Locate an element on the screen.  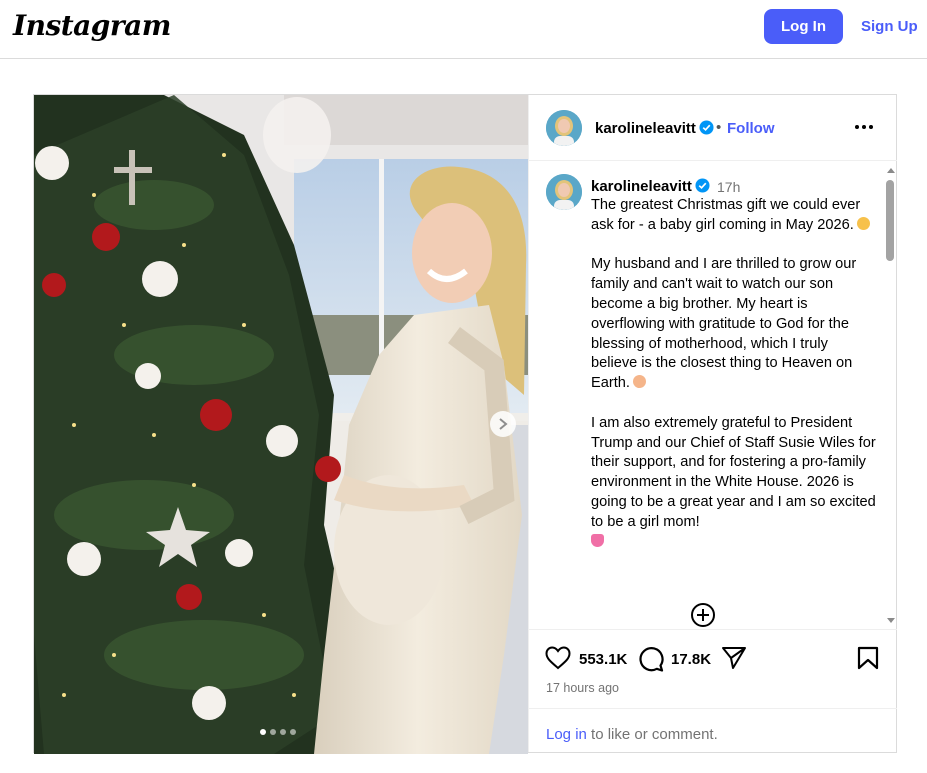
like-button is located at coordinates (558, 660).